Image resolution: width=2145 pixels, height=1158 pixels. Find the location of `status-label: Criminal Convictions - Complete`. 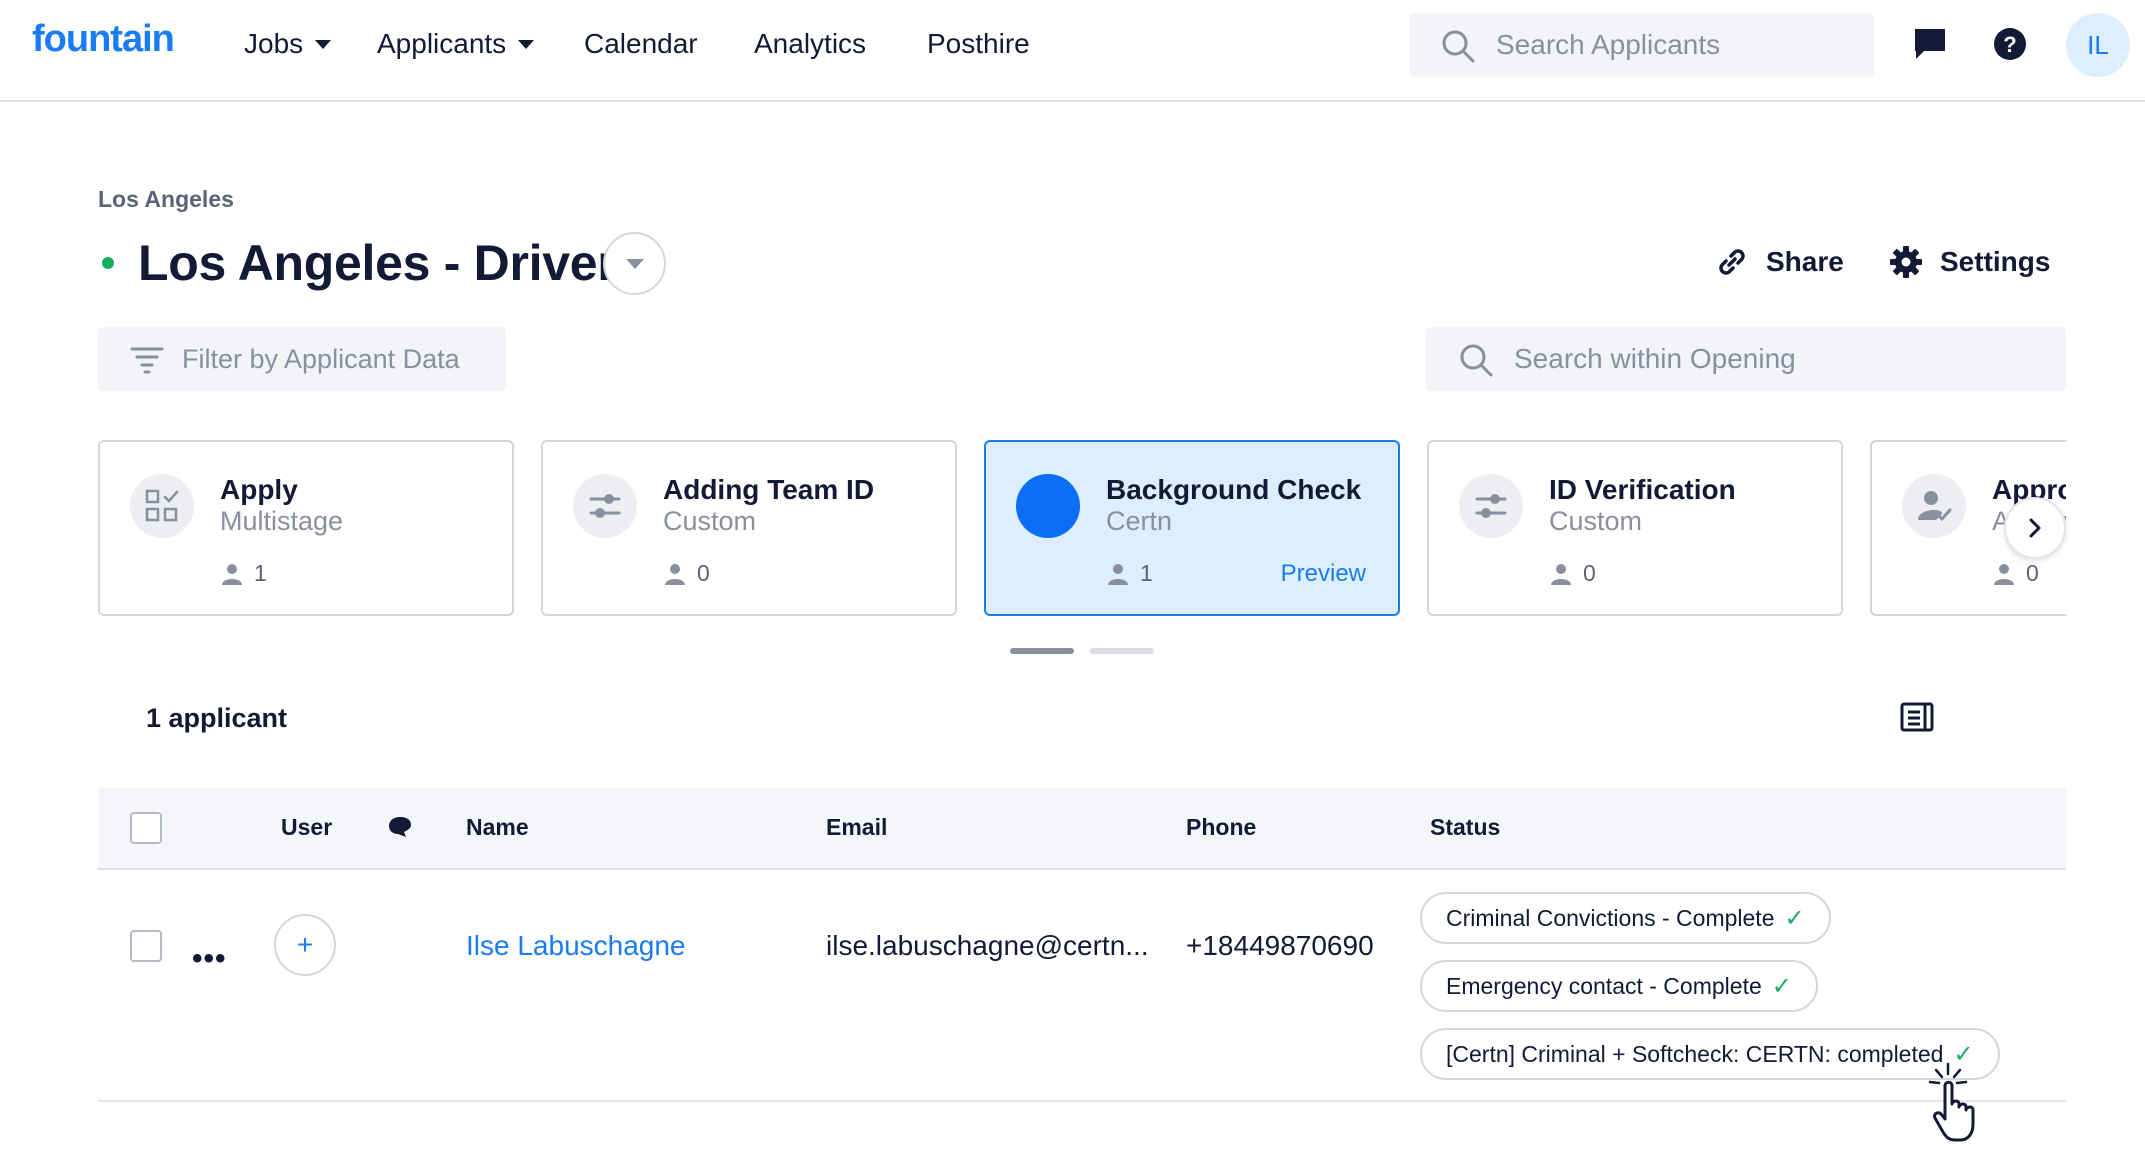

status-label: Criminal Convictions - Complete is located at coordinates (1610, 917).